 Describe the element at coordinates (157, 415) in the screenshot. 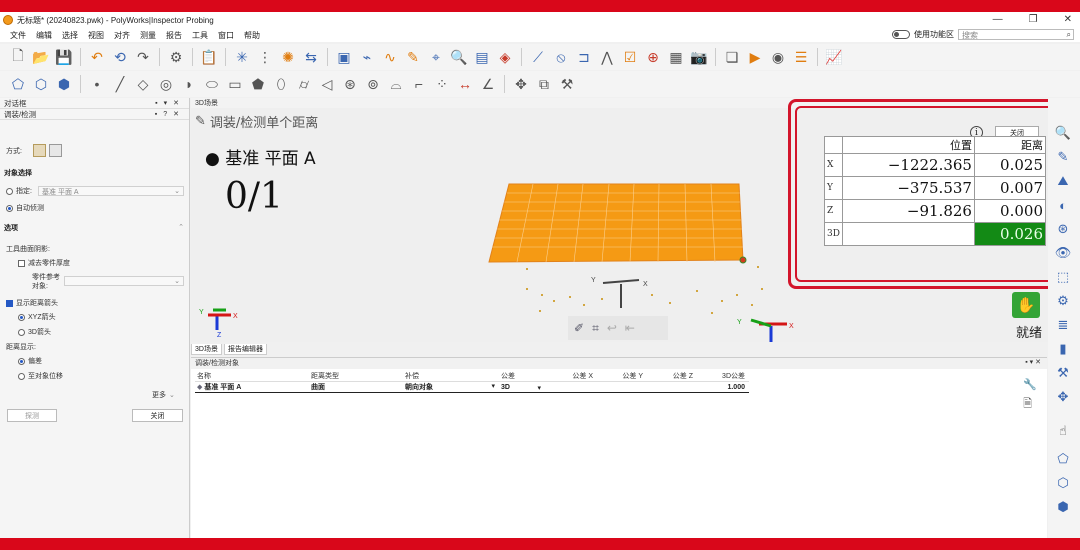

I see `panel-close-button: 关闭` at that location.